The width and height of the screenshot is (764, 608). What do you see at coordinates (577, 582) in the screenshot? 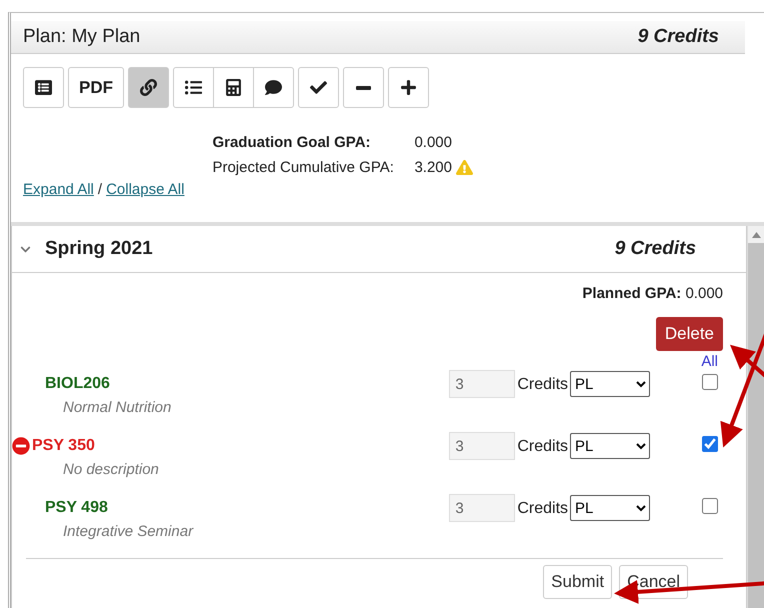
I see `submit-button: Submit` at bounding box center [577, 582].